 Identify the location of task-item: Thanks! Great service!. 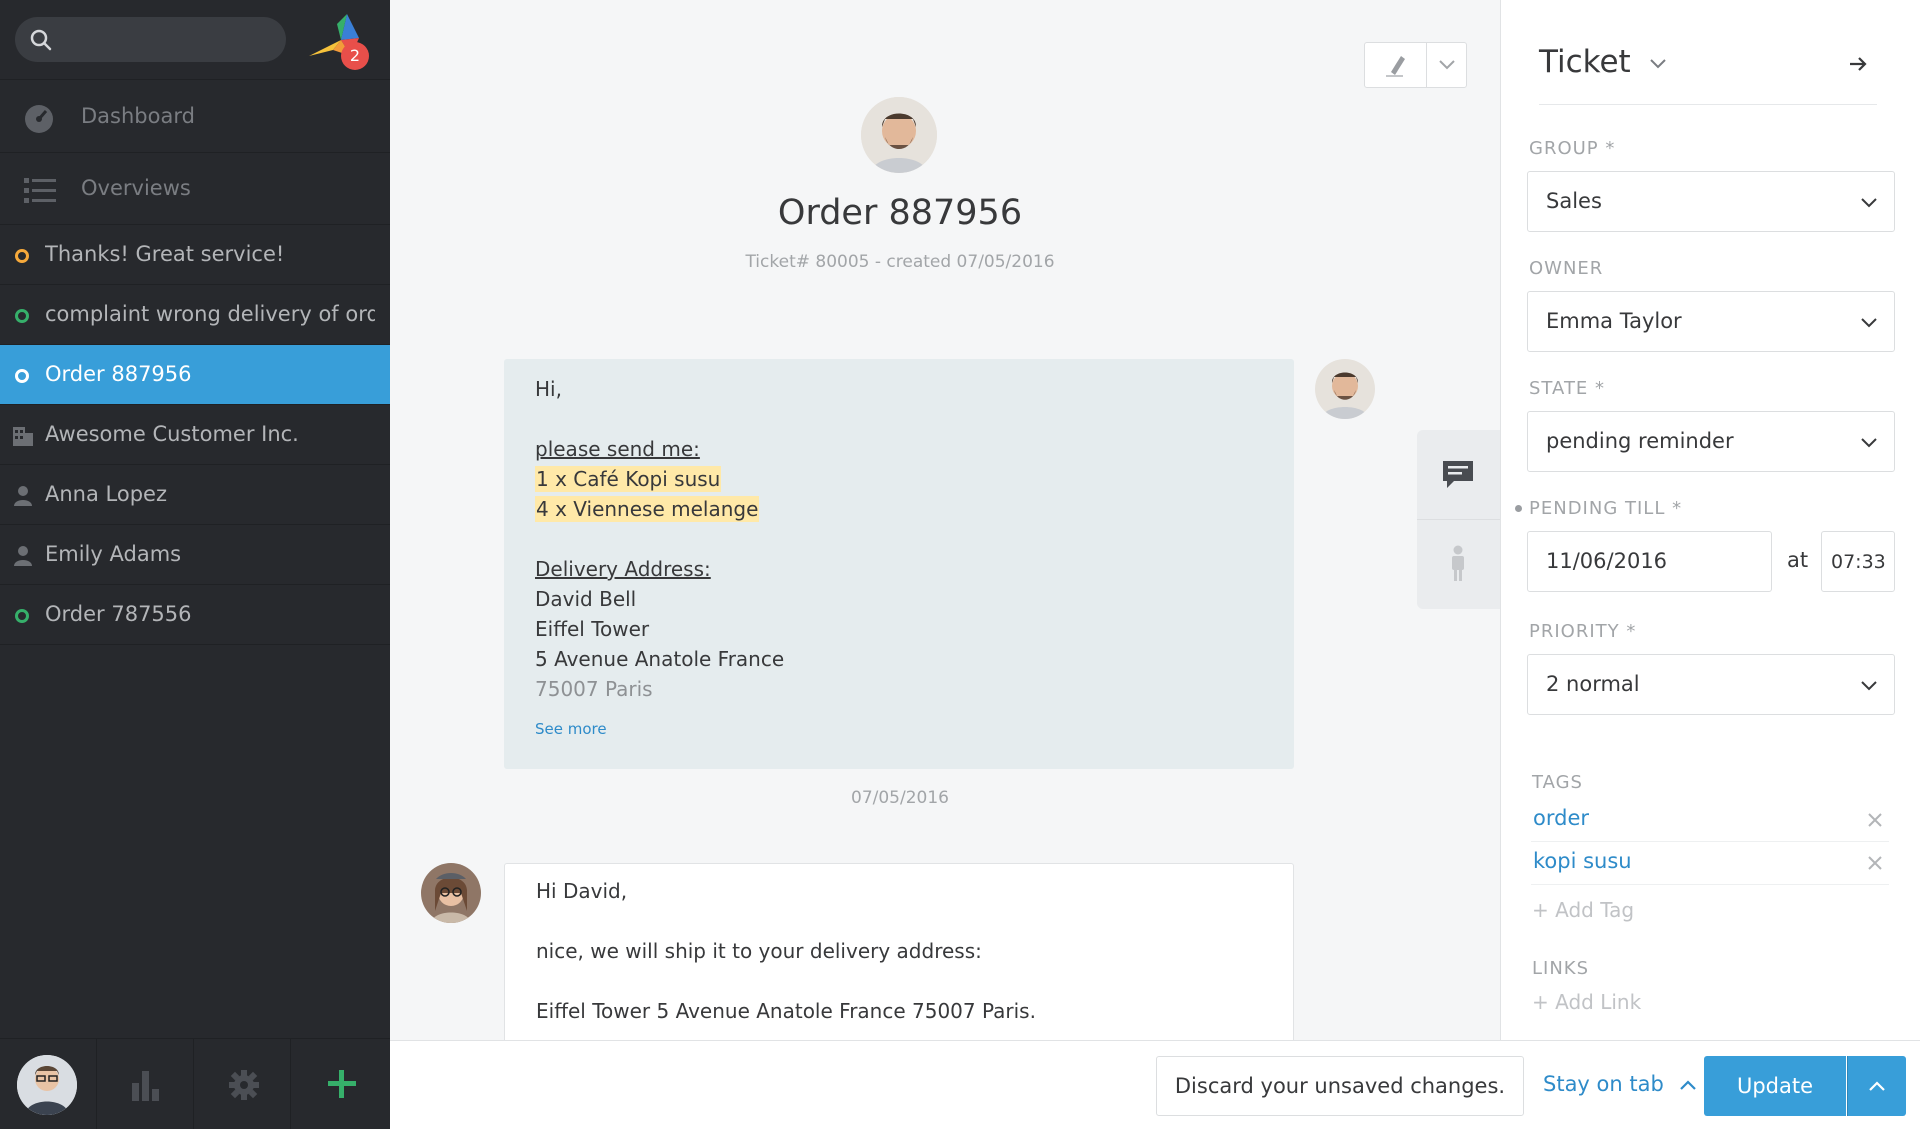
(195, 255).